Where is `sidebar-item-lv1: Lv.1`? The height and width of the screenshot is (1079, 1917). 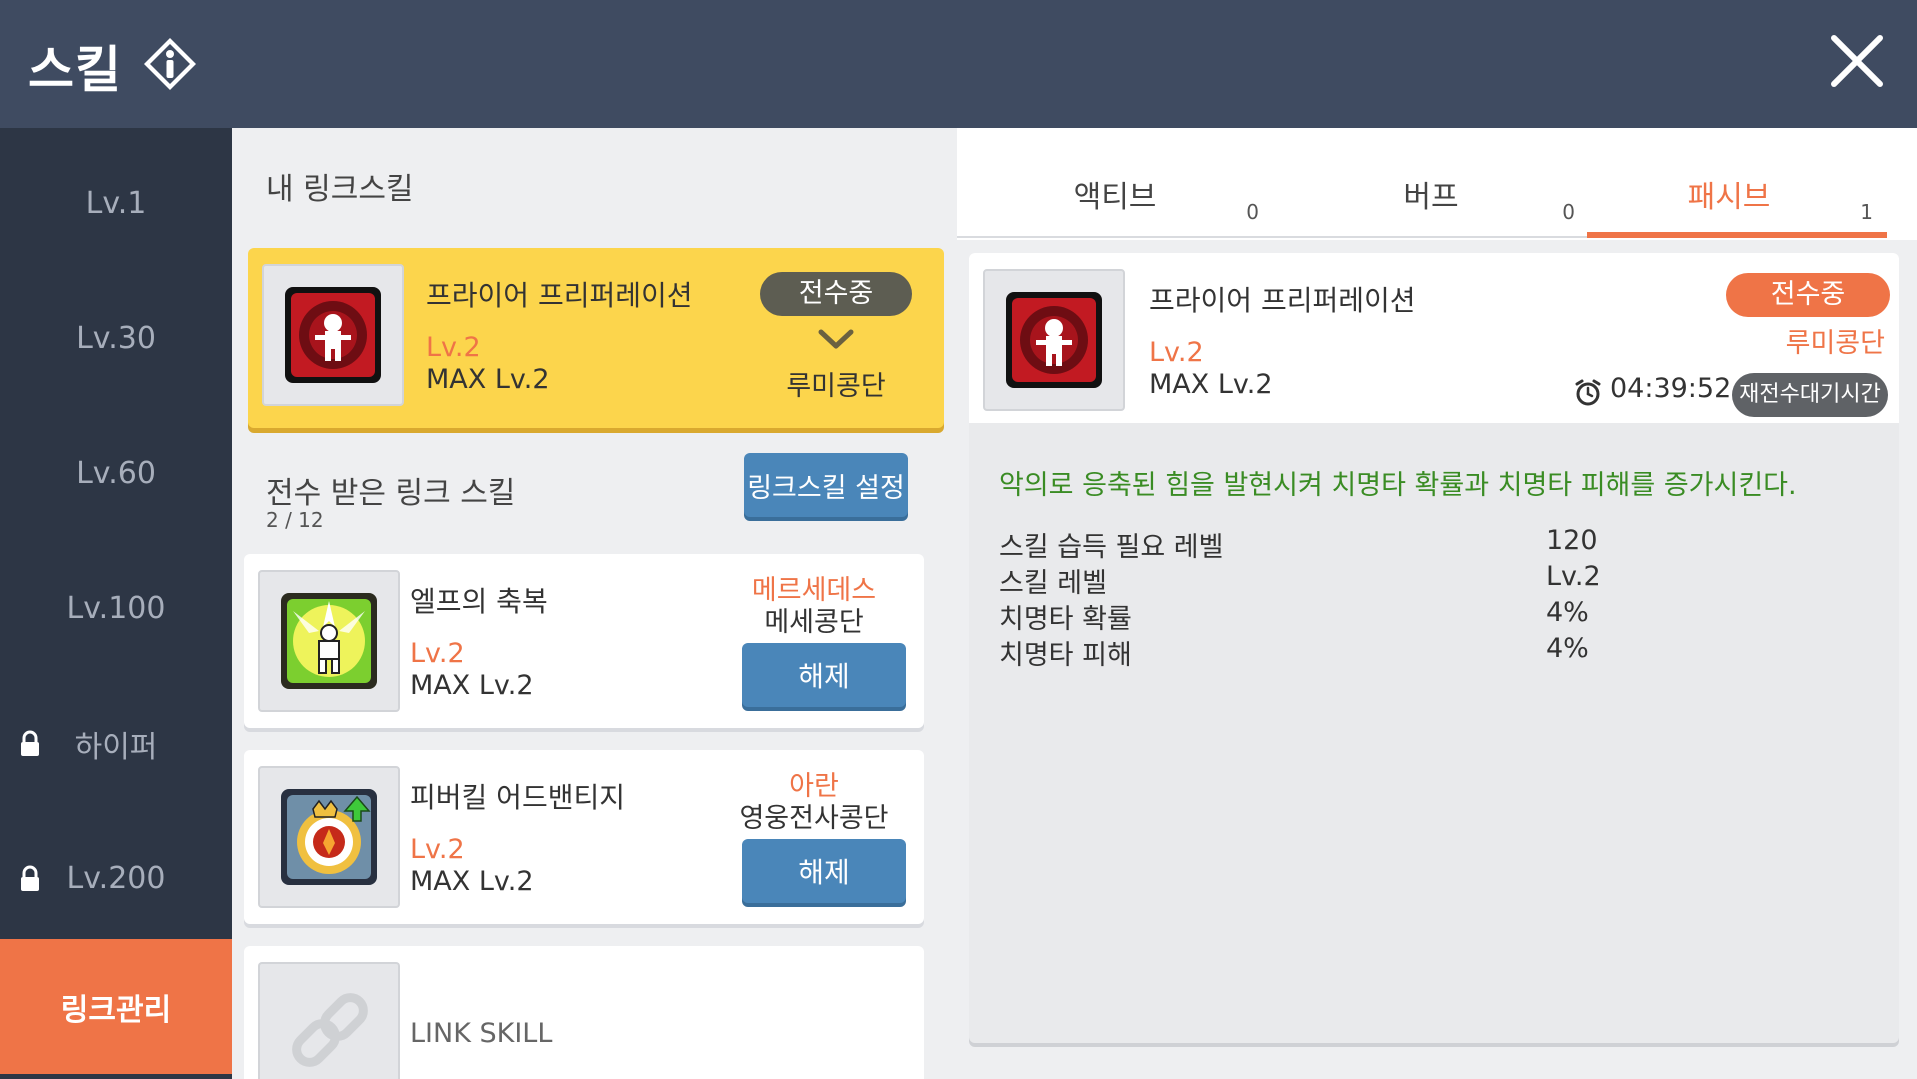
sidebar-item-lv1: Lv.1 is located at coordinates (116, 203).